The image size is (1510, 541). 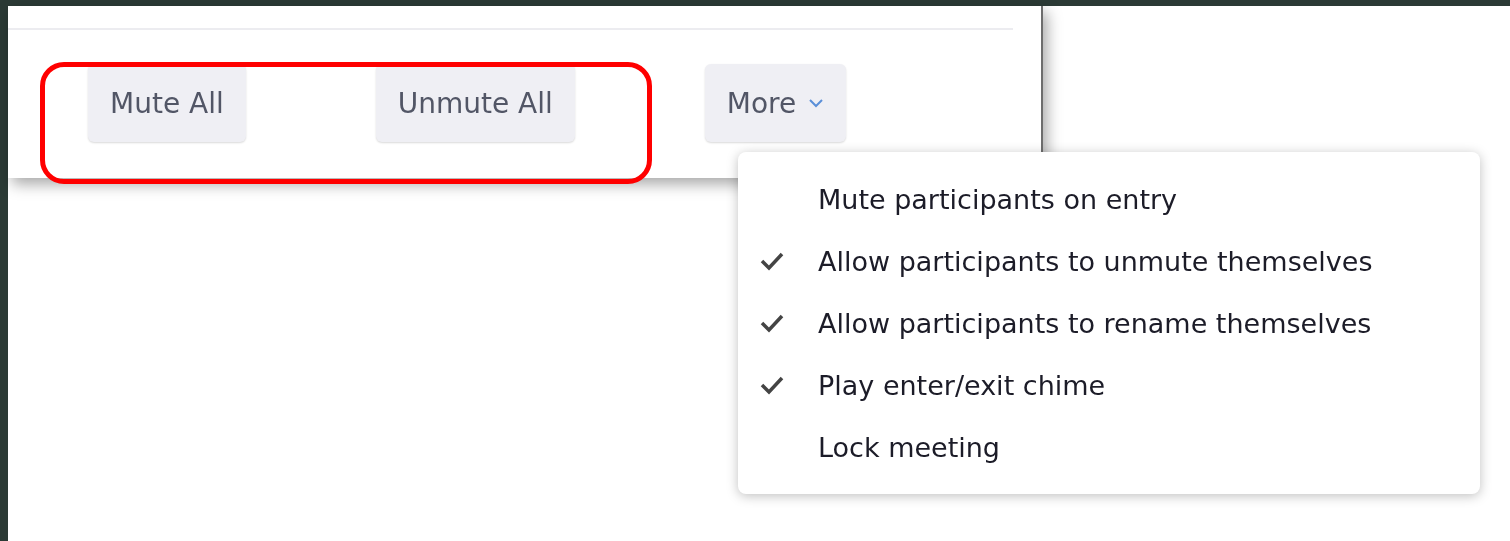 I want to click on menu-item: Allow participants to rename themselves, so click(x=1109, y=323).